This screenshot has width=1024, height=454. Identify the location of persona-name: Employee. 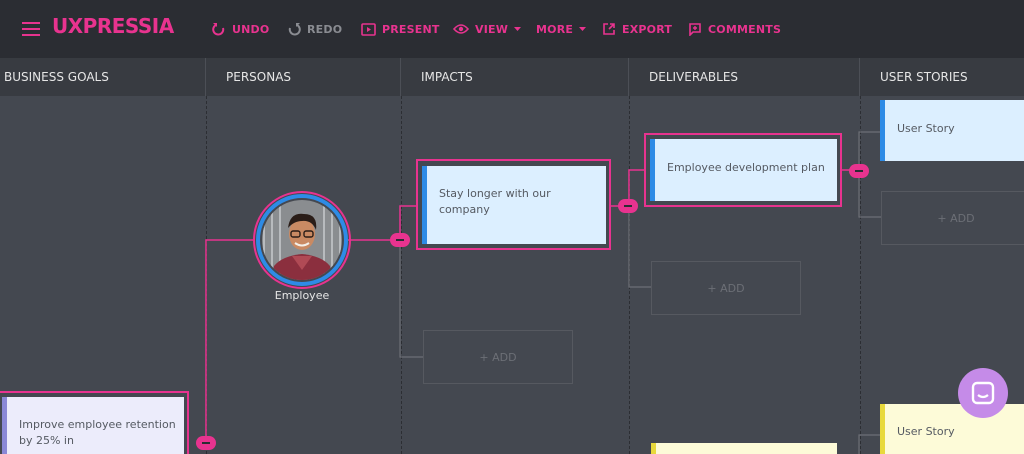
(302, 295).